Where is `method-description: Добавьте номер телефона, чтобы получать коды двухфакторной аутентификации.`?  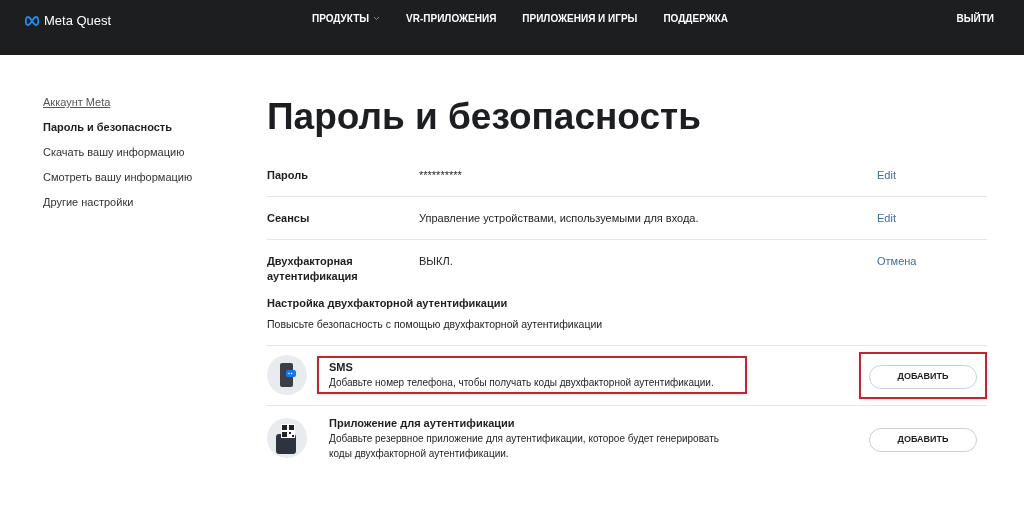 method-description: Добавьте номер телефона, чтобы получать коды двухфакторной аутентификации. is located at coordinates (522, 383).